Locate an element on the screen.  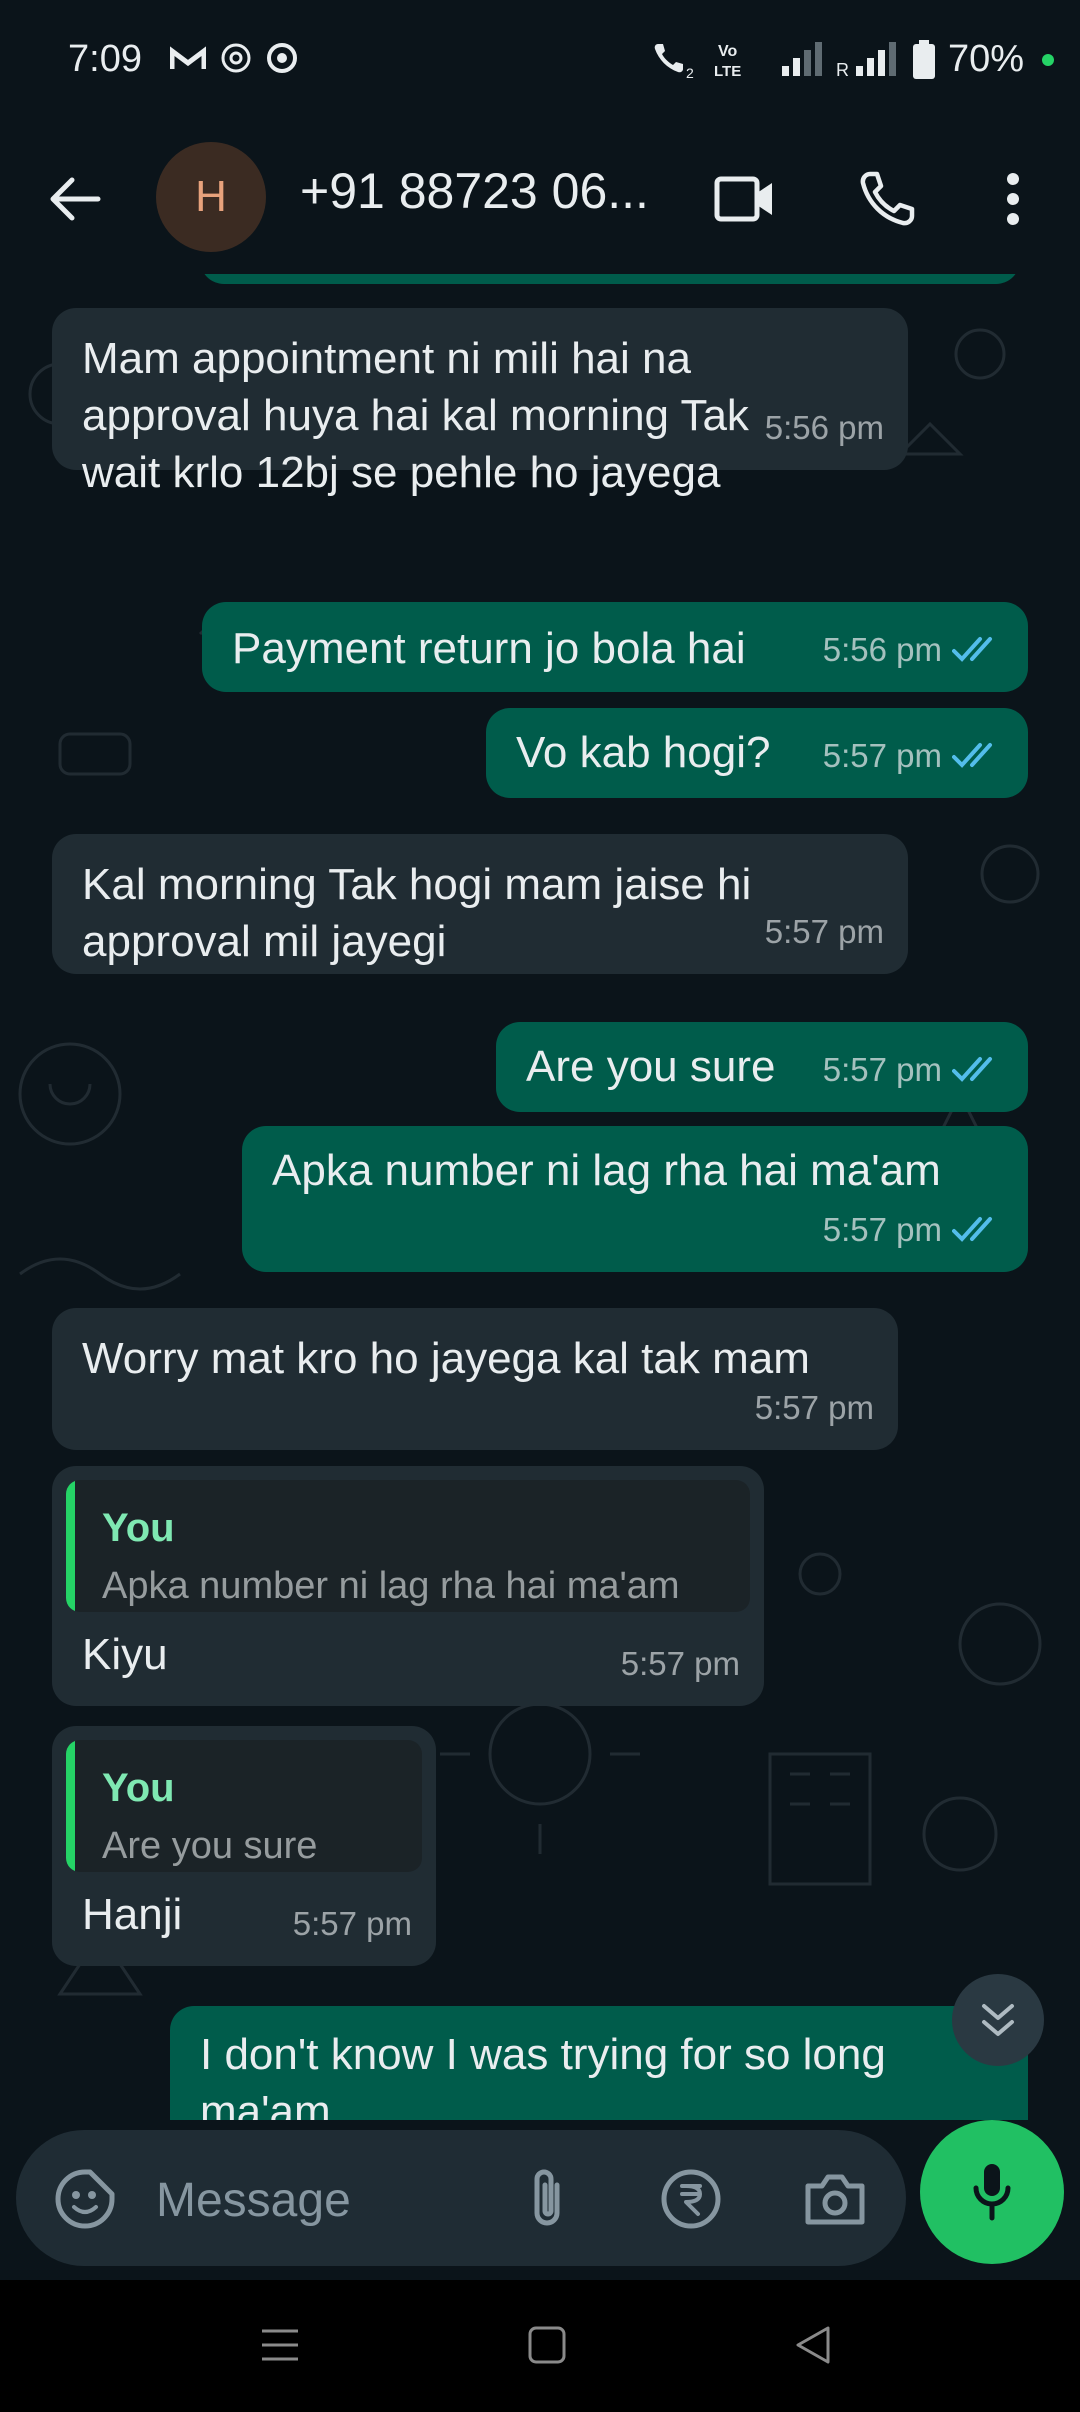
composer-bar is located at coordinates (540, 2200).